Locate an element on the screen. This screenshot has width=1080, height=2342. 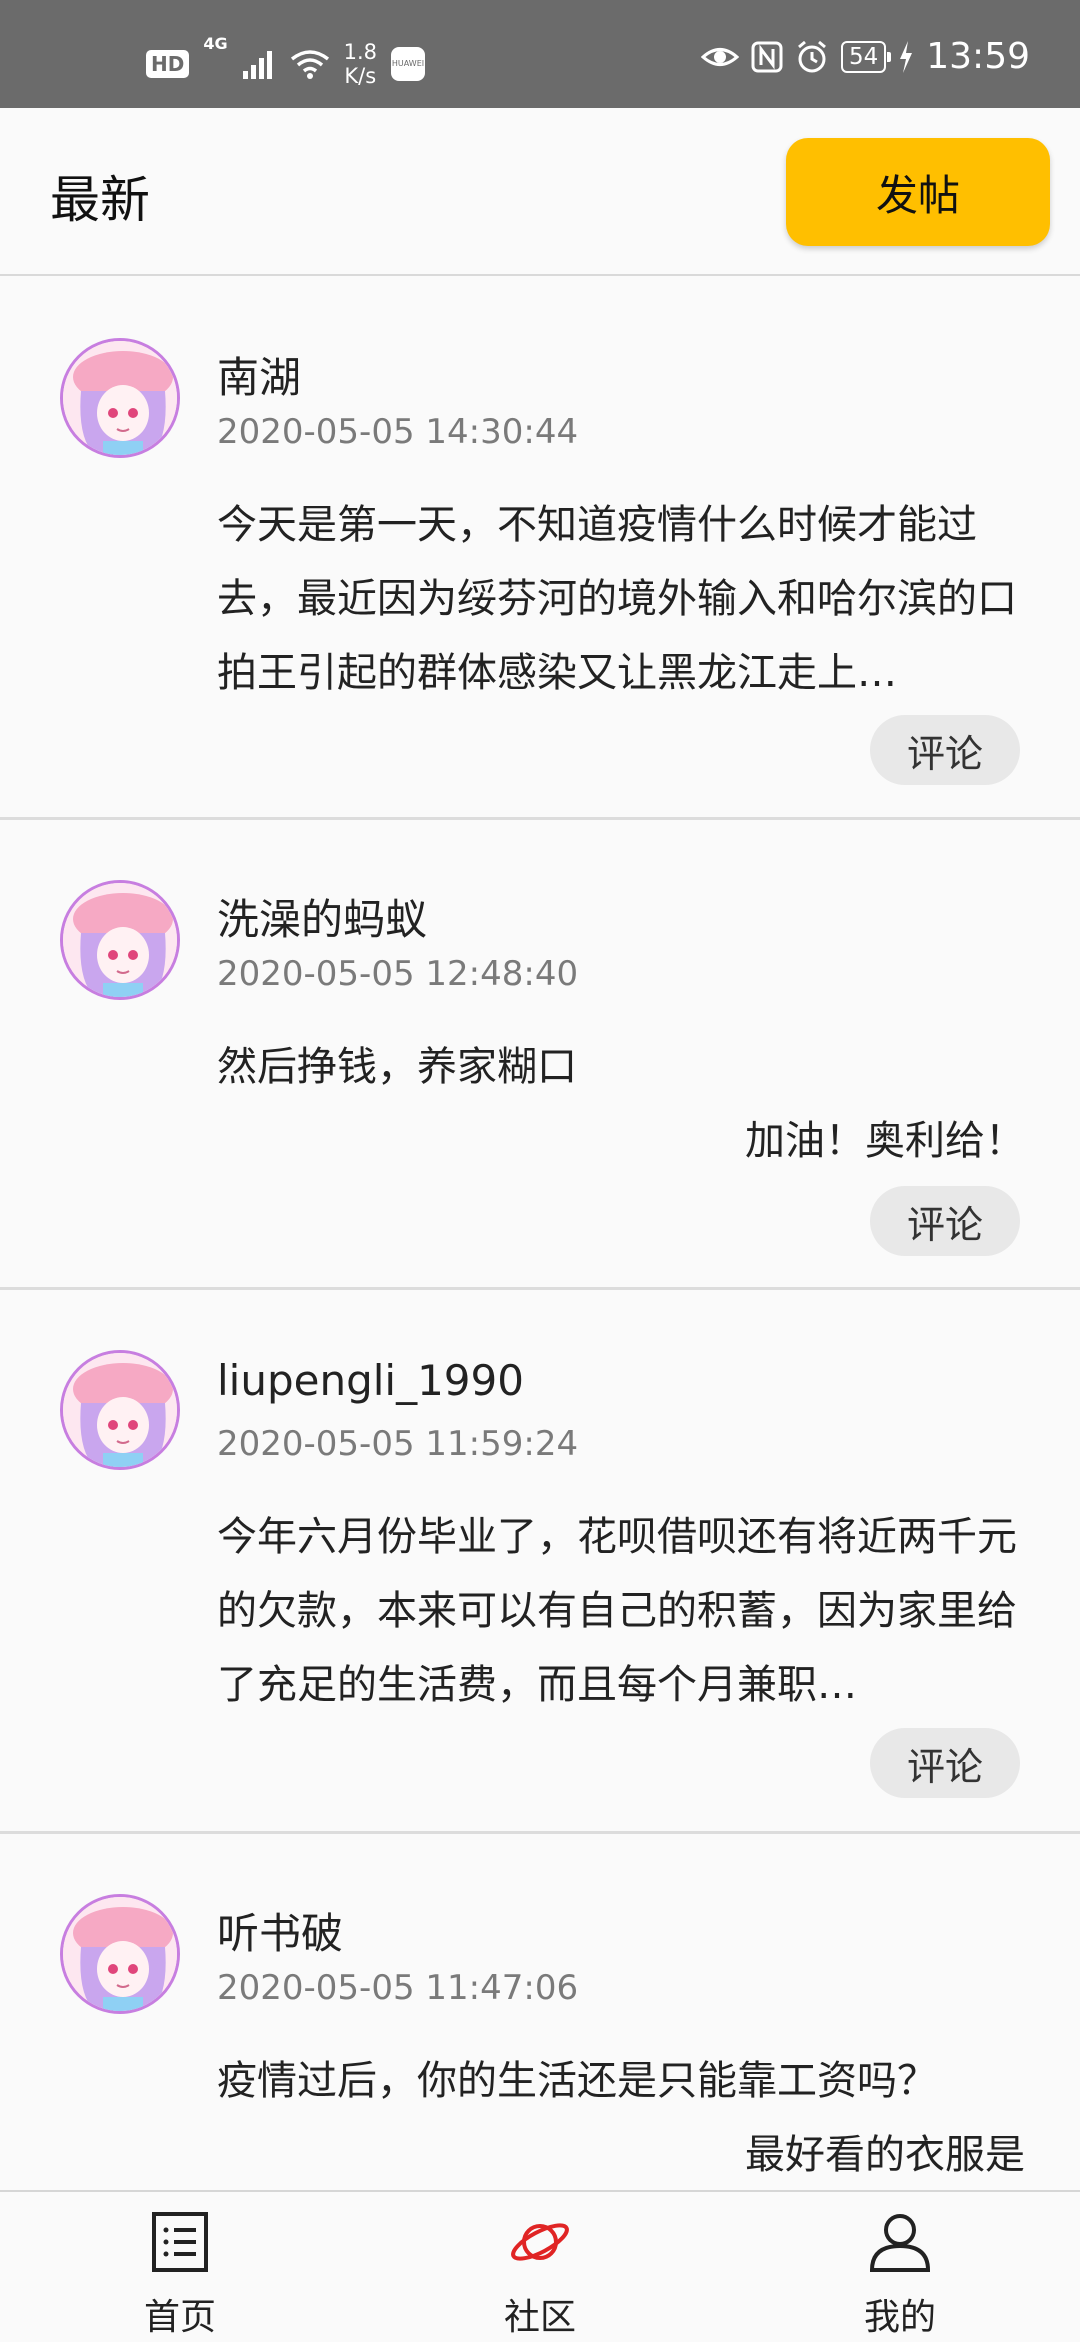
user-icon is located at coordinates (900, 2243).